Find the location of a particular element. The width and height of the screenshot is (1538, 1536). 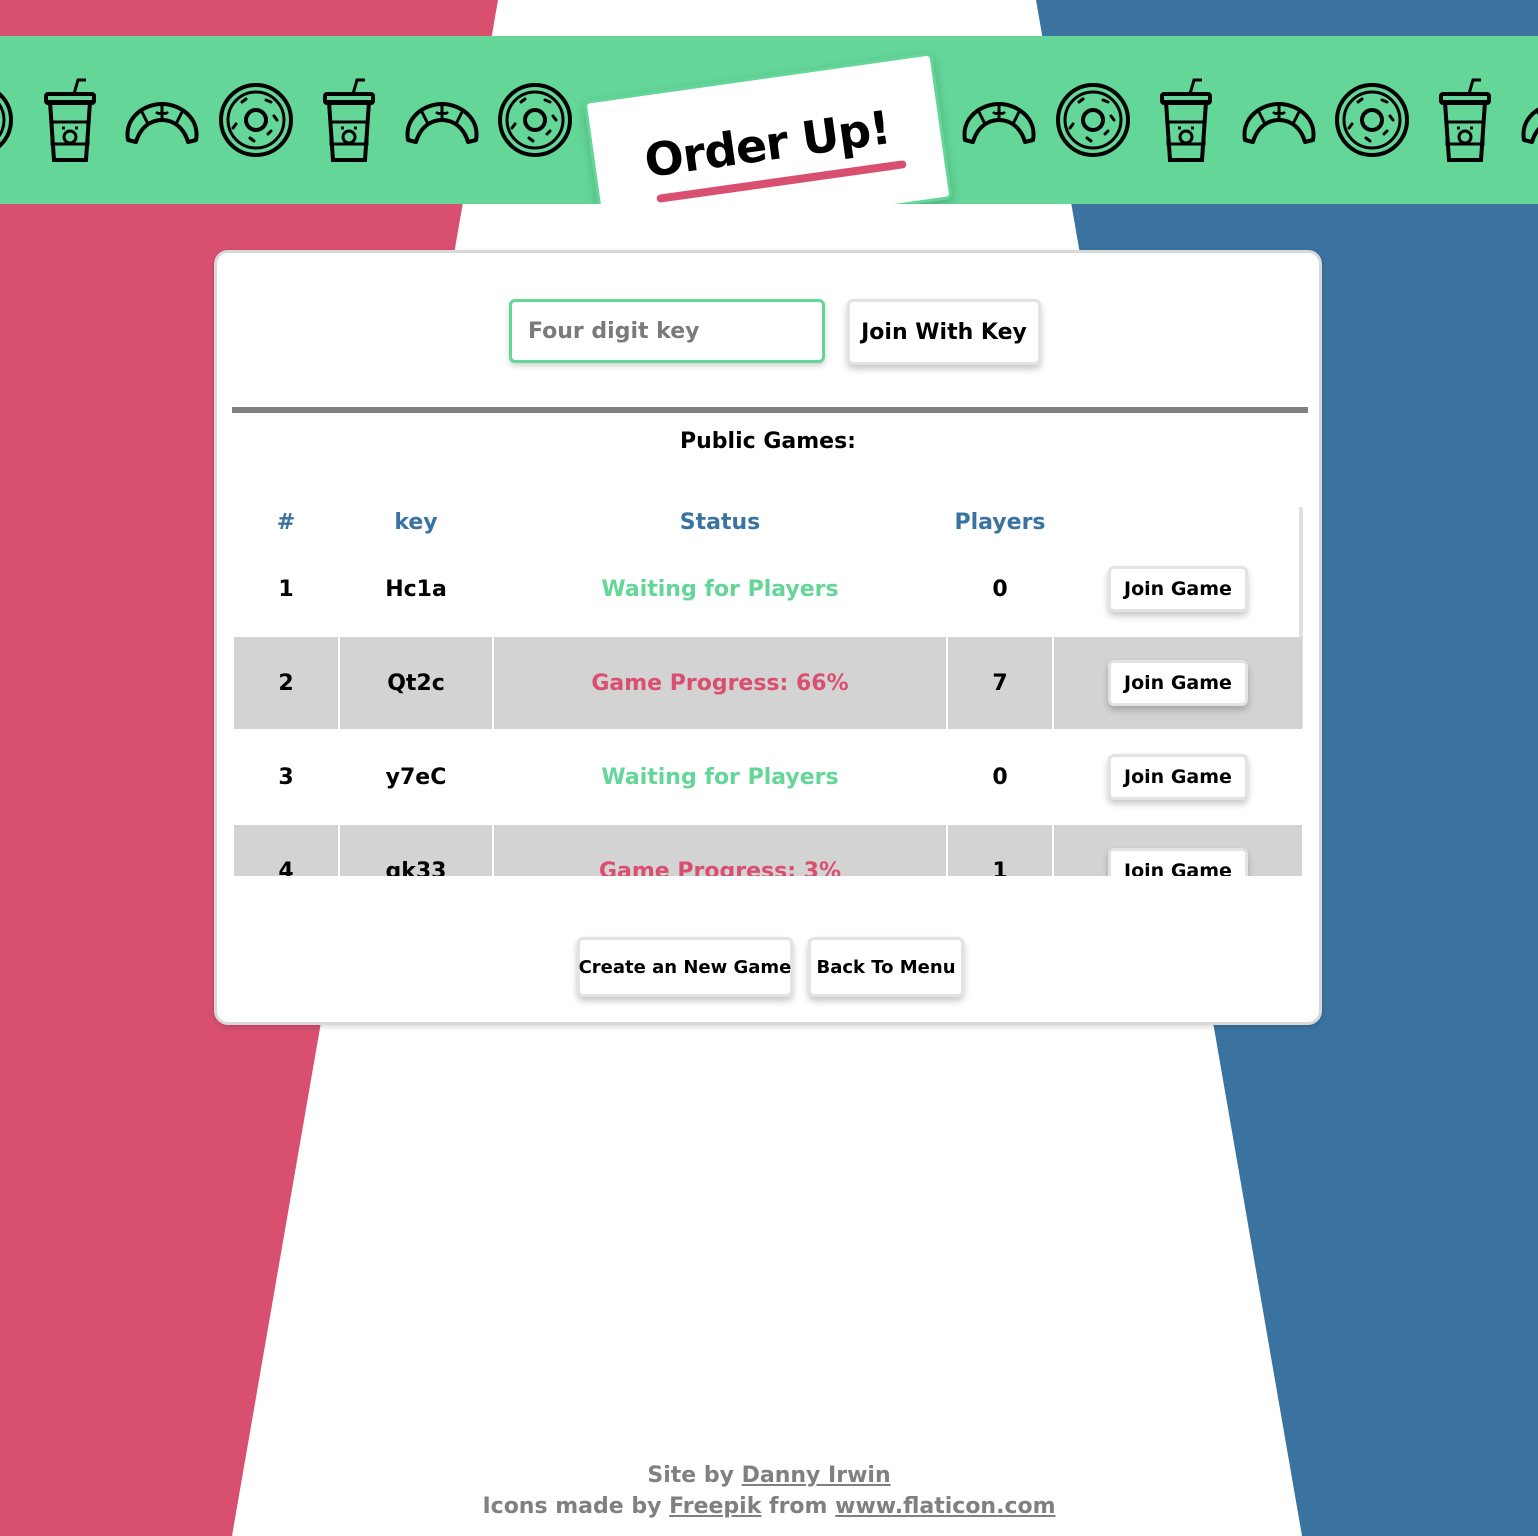

from-label: from is located at coordinates (798, 1506).